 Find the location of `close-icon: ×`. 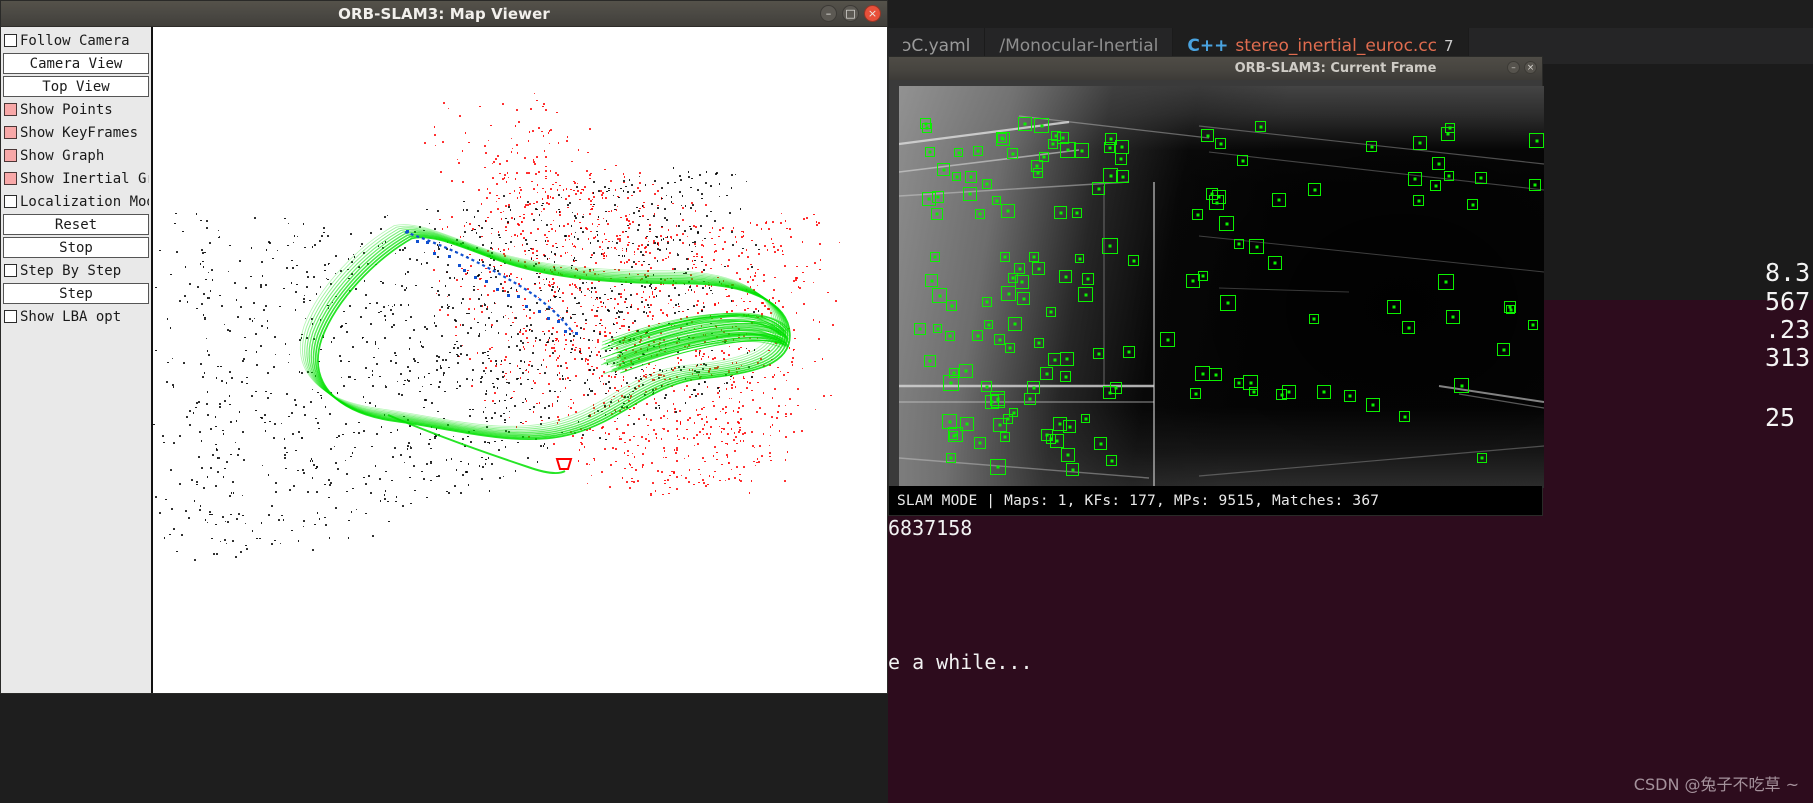

close-icon: × is located at coordinates (872, 13).